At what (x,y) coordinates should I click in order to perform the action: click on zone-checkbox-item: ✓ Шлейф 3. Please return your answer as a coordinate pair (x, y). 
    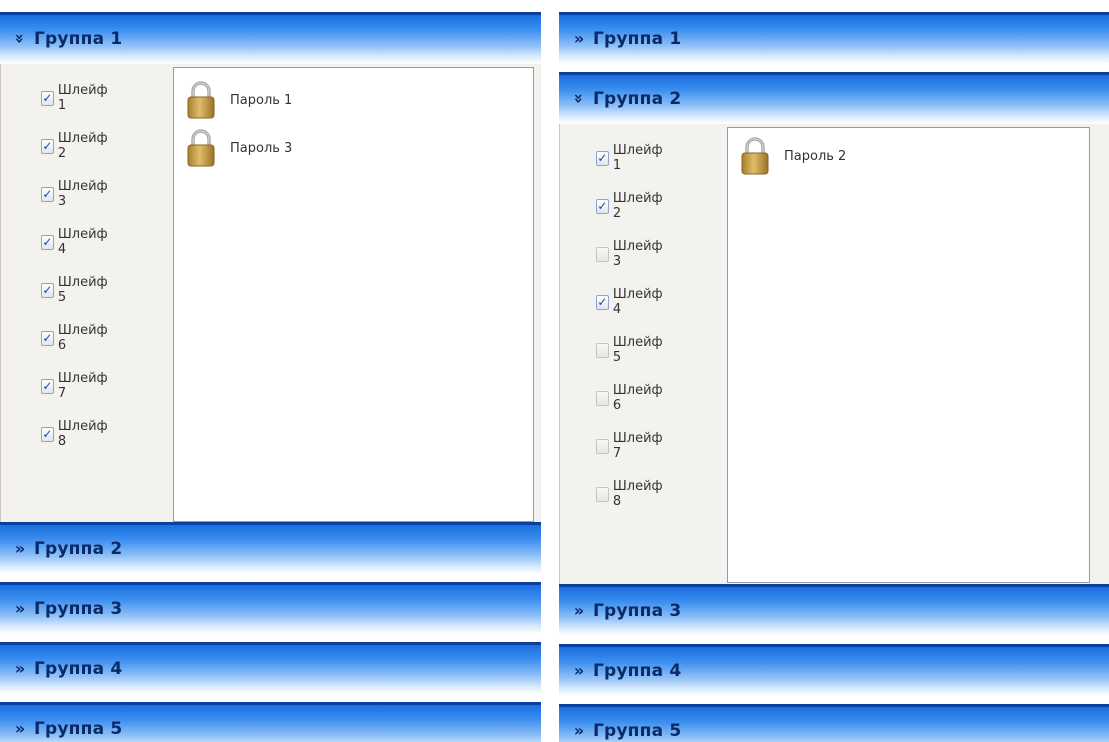
    Looking at the image, I should click on (75, 194).